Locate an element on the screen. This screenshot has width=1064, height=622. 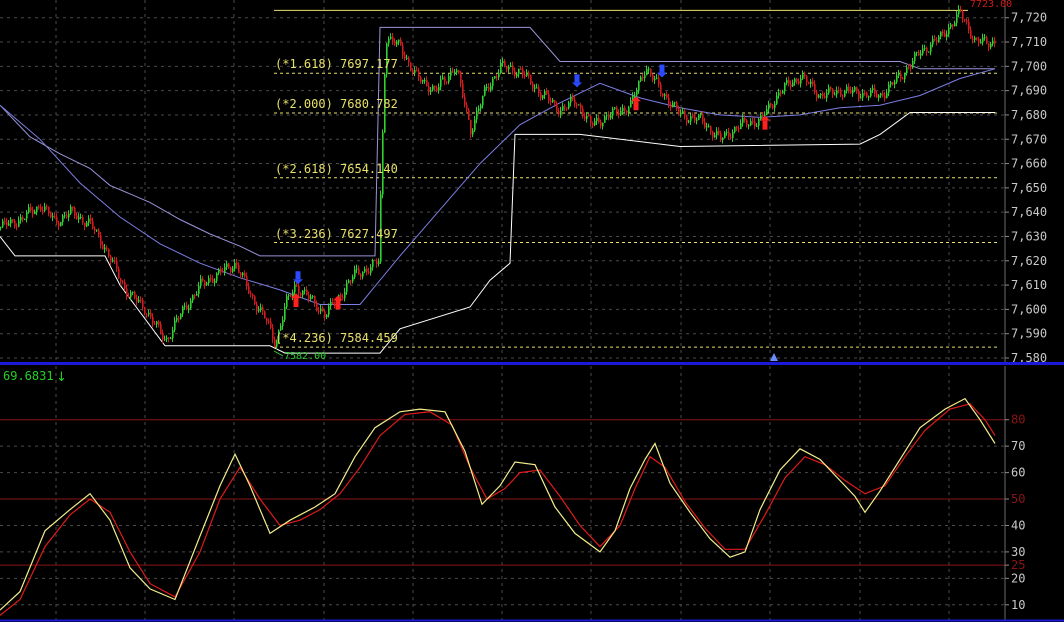
fib-label-2618: (*2.618) 7654.140 is located at coordinates (336, 169).